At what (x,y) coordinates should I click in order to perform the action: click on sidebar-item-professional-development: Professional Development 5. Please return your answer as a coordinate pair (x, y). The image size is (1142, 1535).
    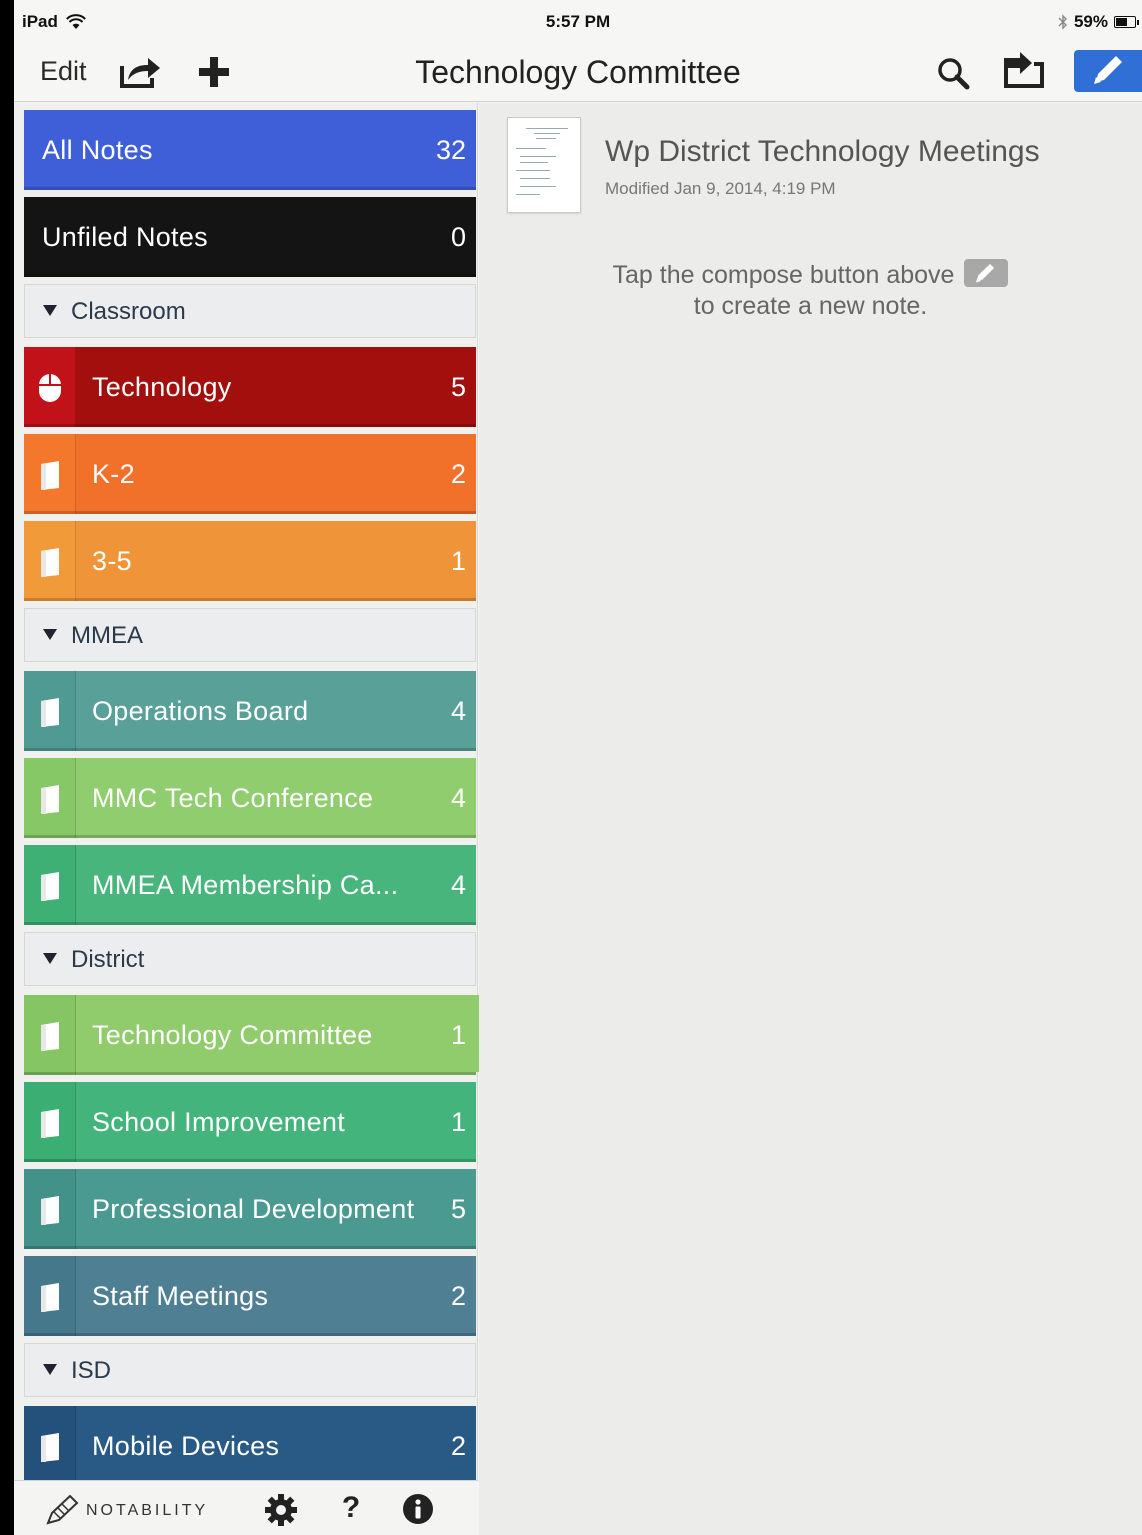
    Looking at the image, I should click on (250, 1209).